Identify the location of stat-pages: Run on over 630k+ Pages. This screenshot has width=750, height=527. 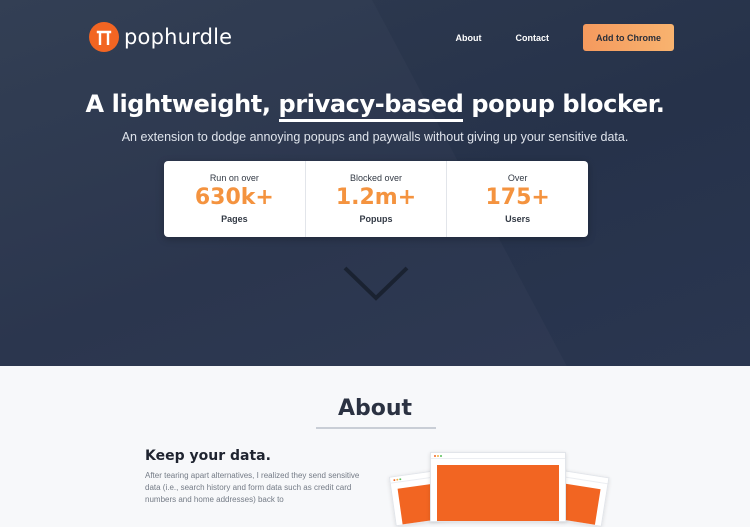
(235, 199).